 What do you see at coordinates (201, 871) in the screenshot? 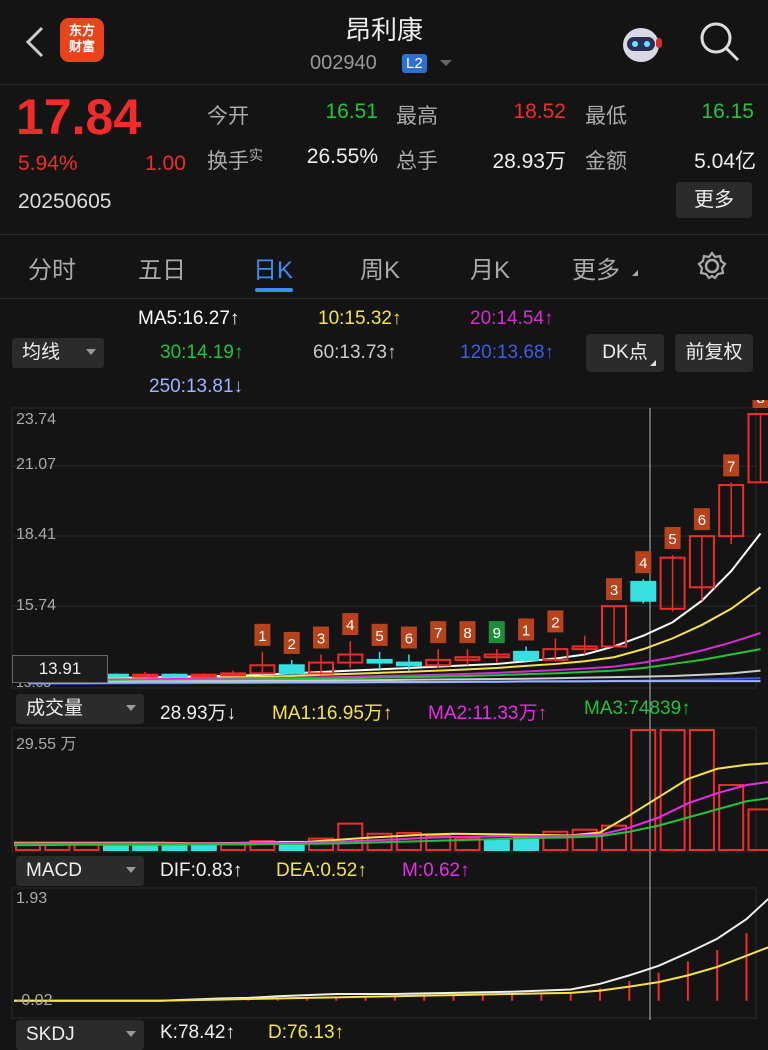
I see `macd-dif: DIF:0.83↑` at bounding box center [201, 871].